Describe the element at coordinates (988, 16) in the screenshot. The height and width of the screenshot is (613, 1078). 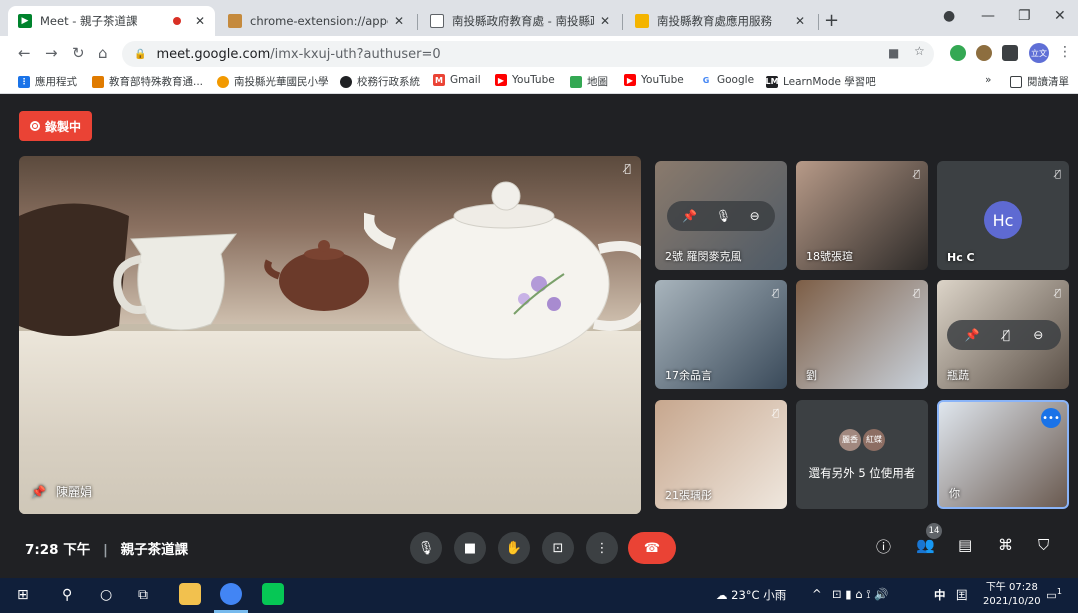
I see `minimize-icon: —` at that location.